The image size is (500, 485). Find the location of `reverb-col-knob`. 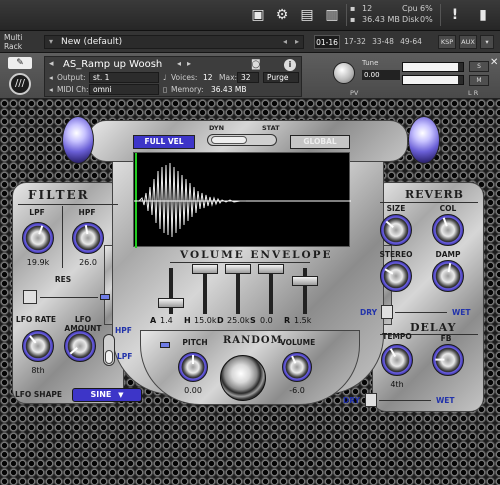

reverb-col-knob is located at coordinates (448, 230).